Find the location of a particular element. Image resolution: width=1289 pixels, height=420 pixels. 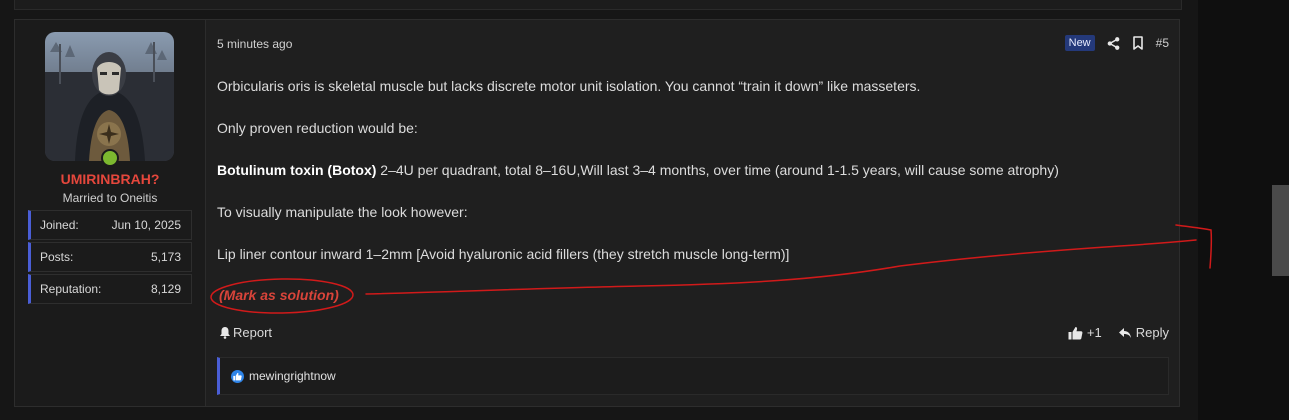

report-button: Report is located at coordinates (245, 332).